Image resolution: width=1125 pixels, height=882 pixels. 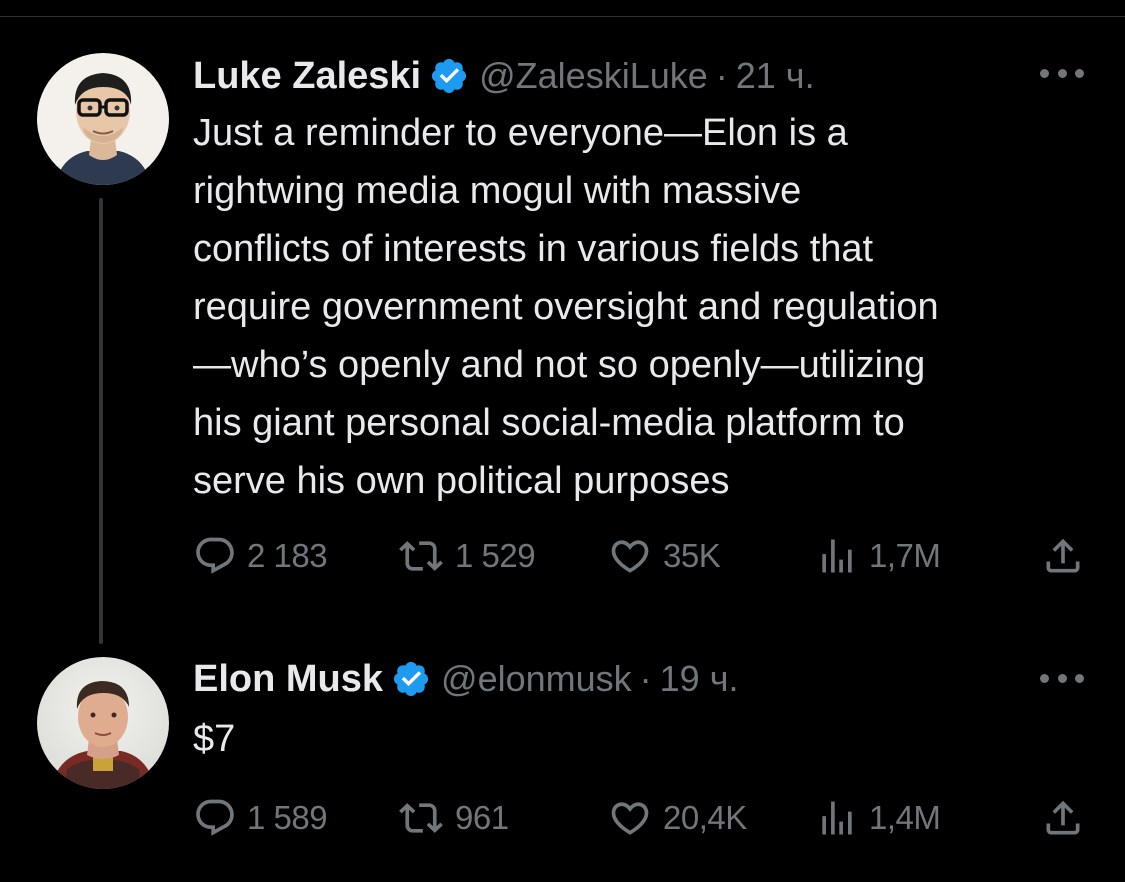 I want to click on views-button: 1,4M, so click(x=878, y=818).